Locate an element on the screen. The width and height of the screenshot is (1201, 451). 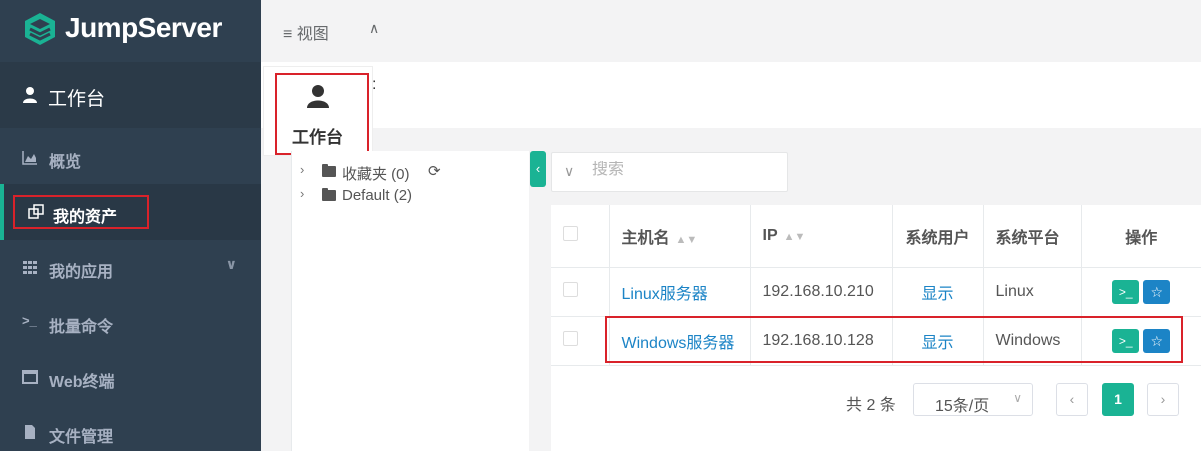
host-cell: Linux服务器 is located at coordinates (680, 292).